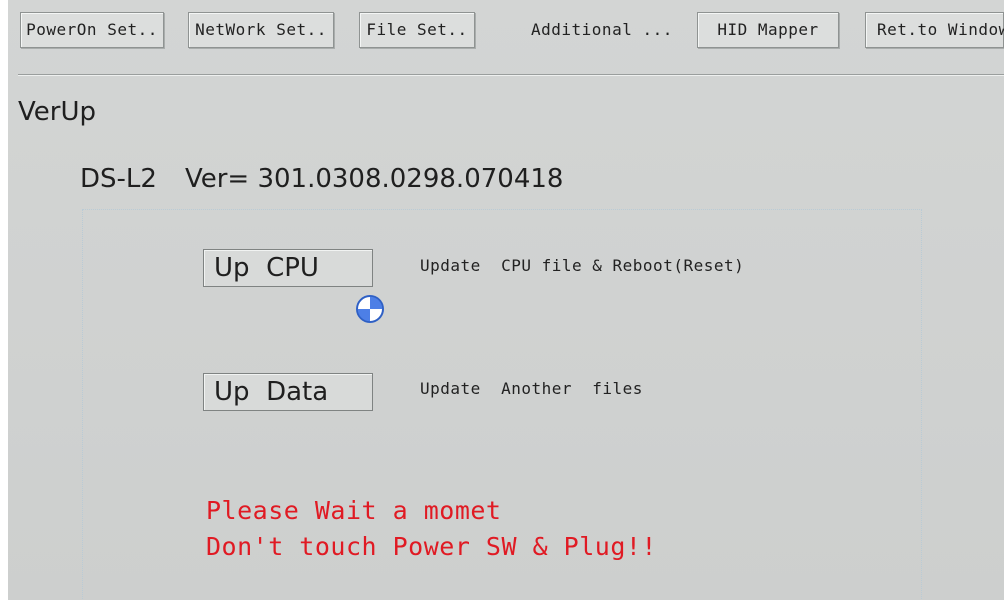 The height and width of the screenshot is (600, 1004). What do you see at coordinates (768, 30) in the screenshot?
I see `tab-hid-mapper: HID Mapper` at bounding box center [768, 30].